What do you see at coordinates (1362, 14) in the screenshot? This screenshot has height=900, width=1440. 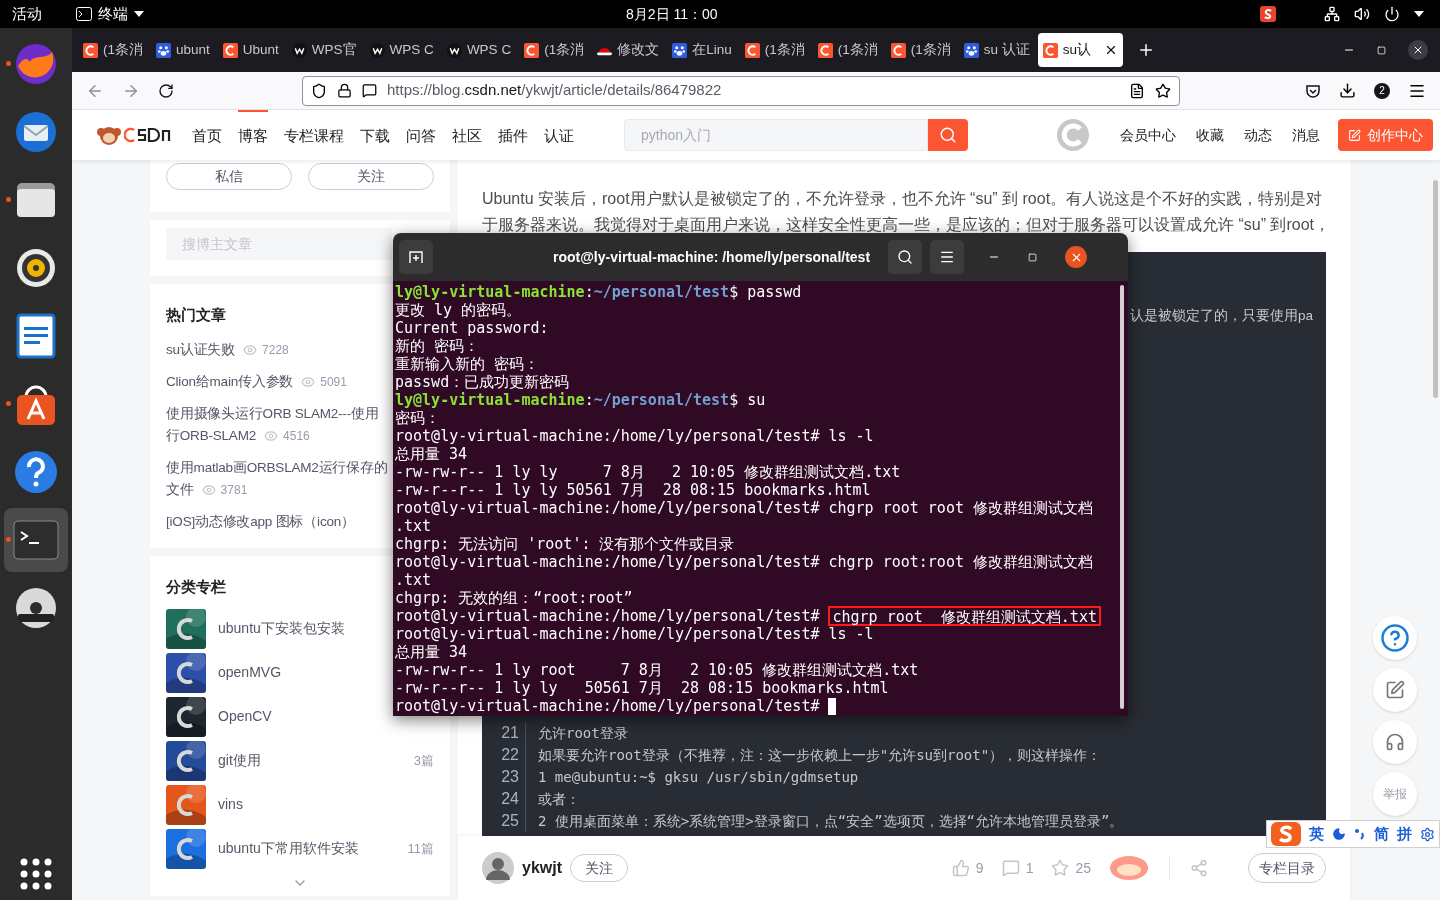 I see `volume-icon` at bounding box center [1362, 14].